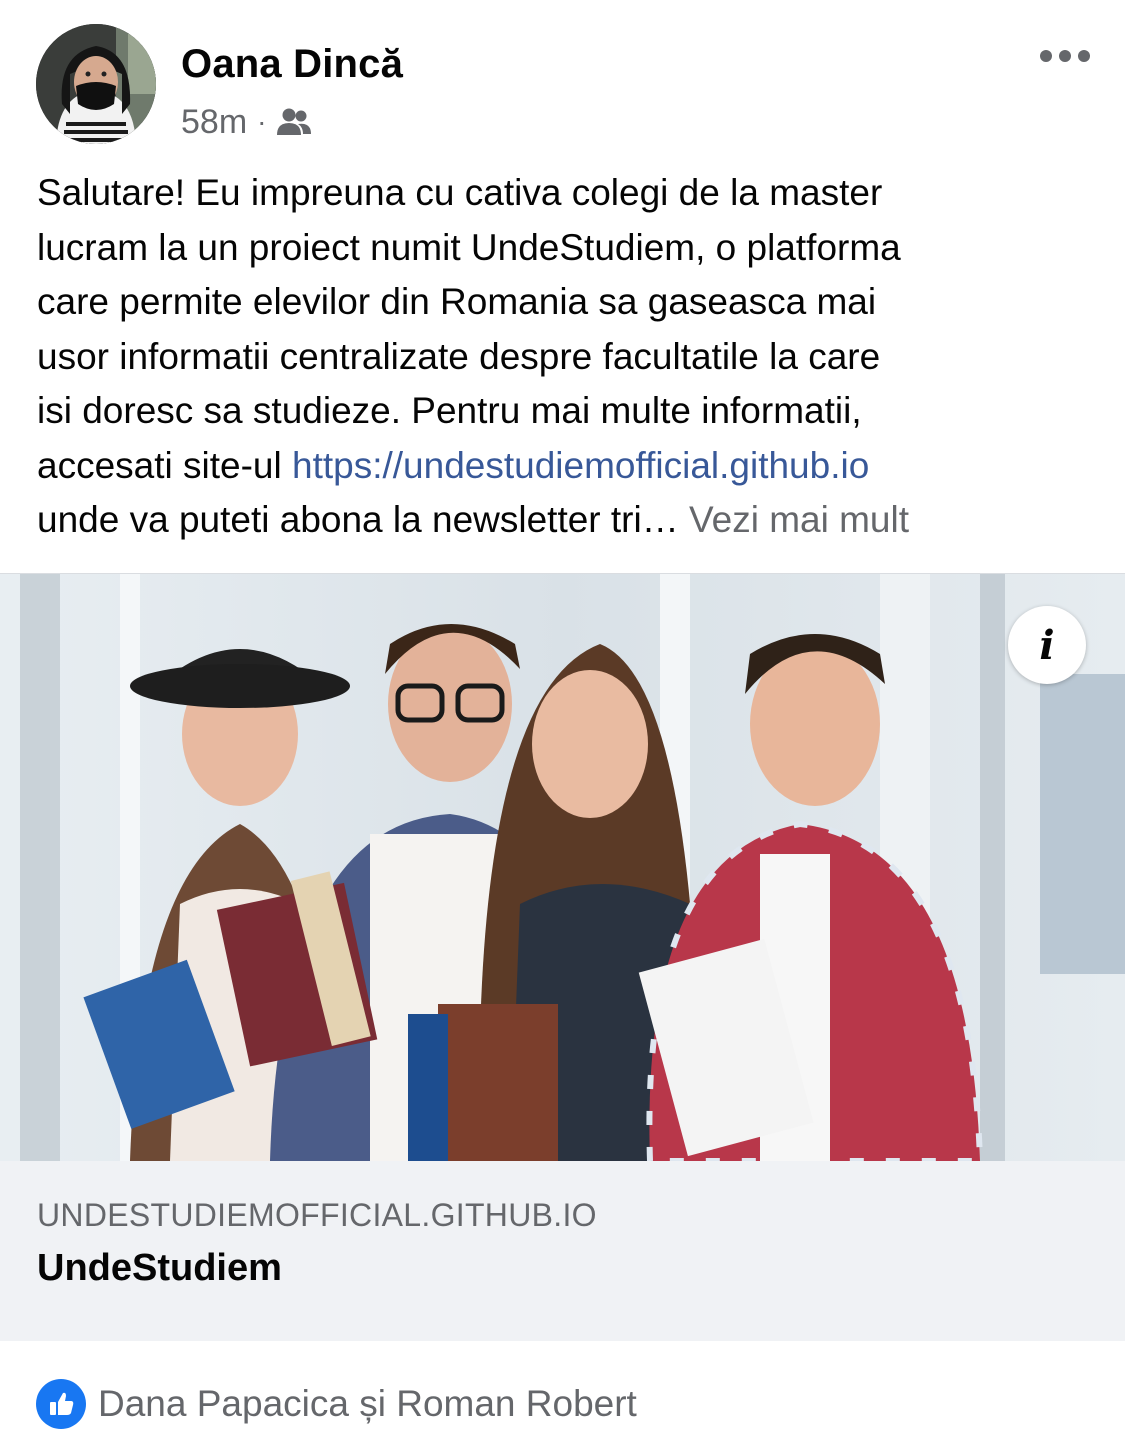 The image size is (1125, 1452). What do you see at coordinates (61, 1404) in the screenshot?
I see `like-icon` at bounding box center [61, 1404].